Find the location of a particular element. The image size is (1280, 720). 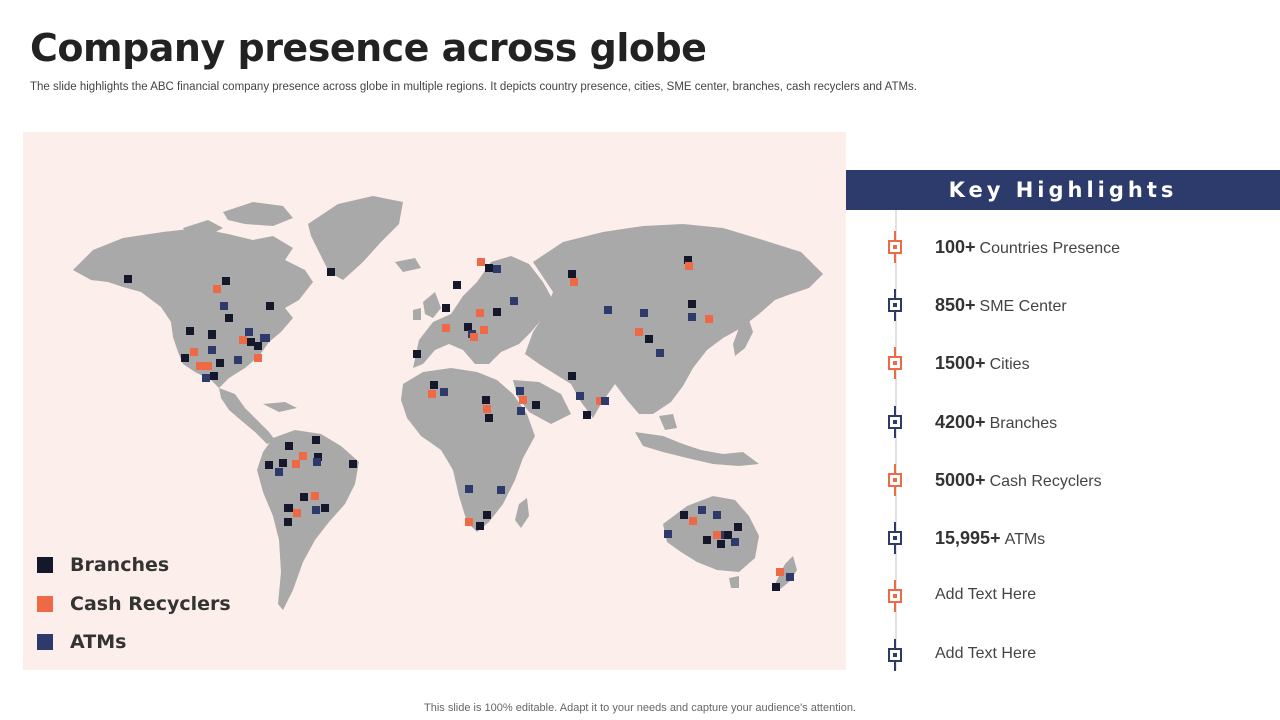

highlight-item: 100+ Countries Presence is located at coordinates (1070, 247).